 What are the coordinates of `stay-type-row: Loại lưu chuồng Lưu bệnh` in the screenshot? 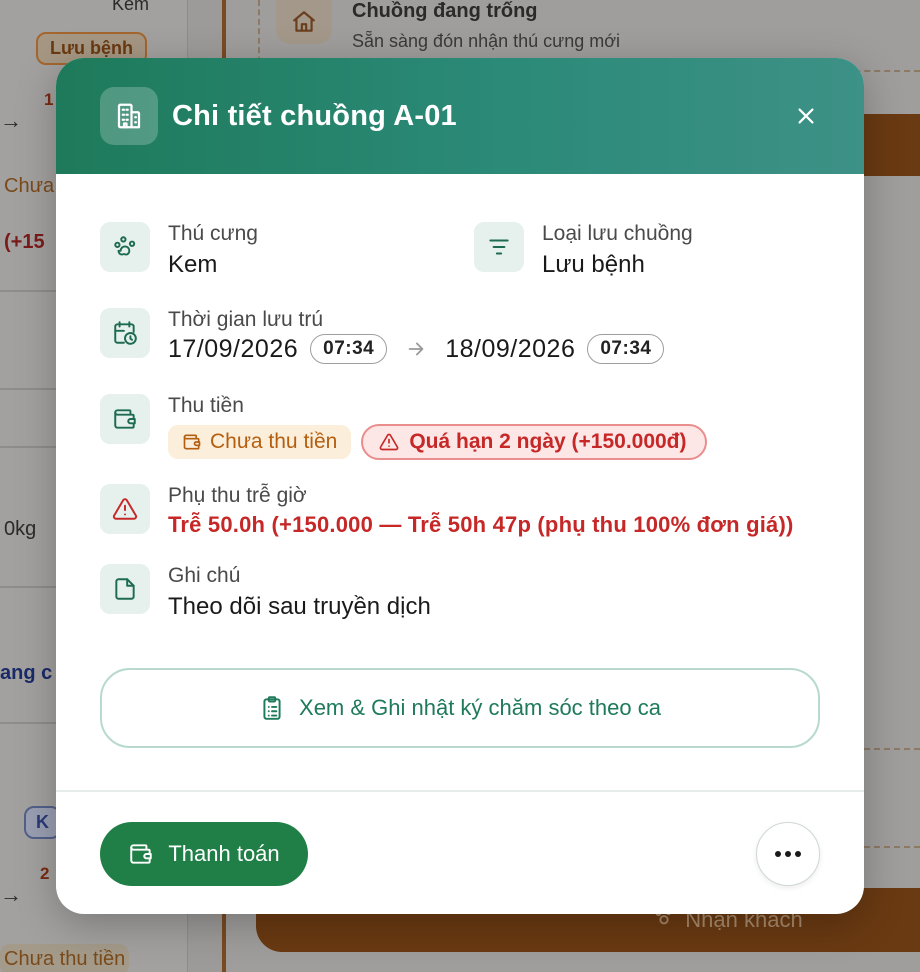 It's located at (583, 252).